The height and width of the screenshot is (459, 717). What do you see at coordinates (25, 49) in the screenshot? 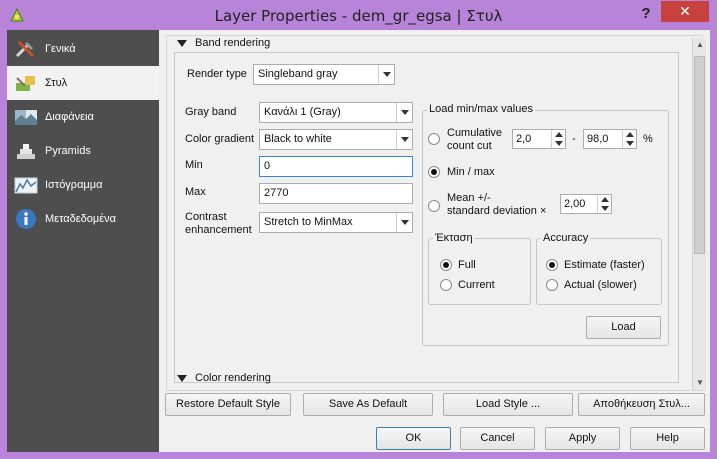
I see `tools-icon` at bounding box center [25, 49].